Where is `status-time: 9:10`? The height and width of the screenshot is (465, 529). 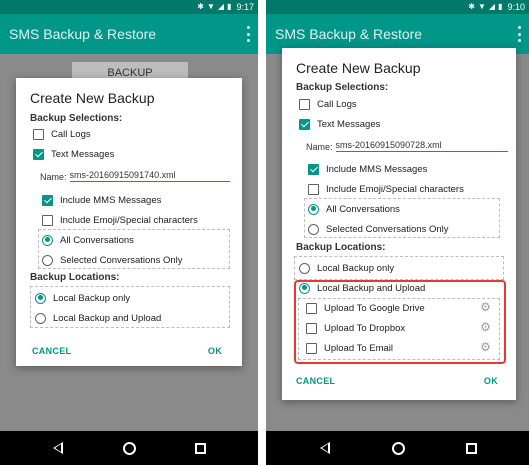 status-time: 9:10 is located at coordinates (516, 7).